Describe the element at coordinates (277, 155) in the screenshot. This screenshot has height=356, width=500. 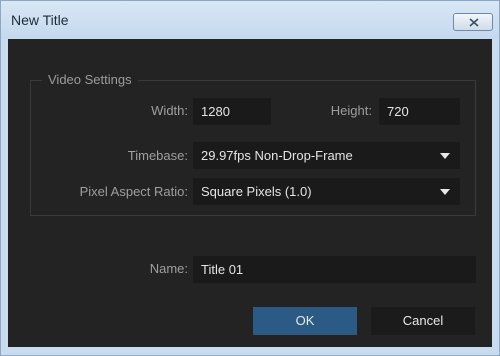
I see `timebase-value: 29.97fps Non-Drop-Frame` at that location.